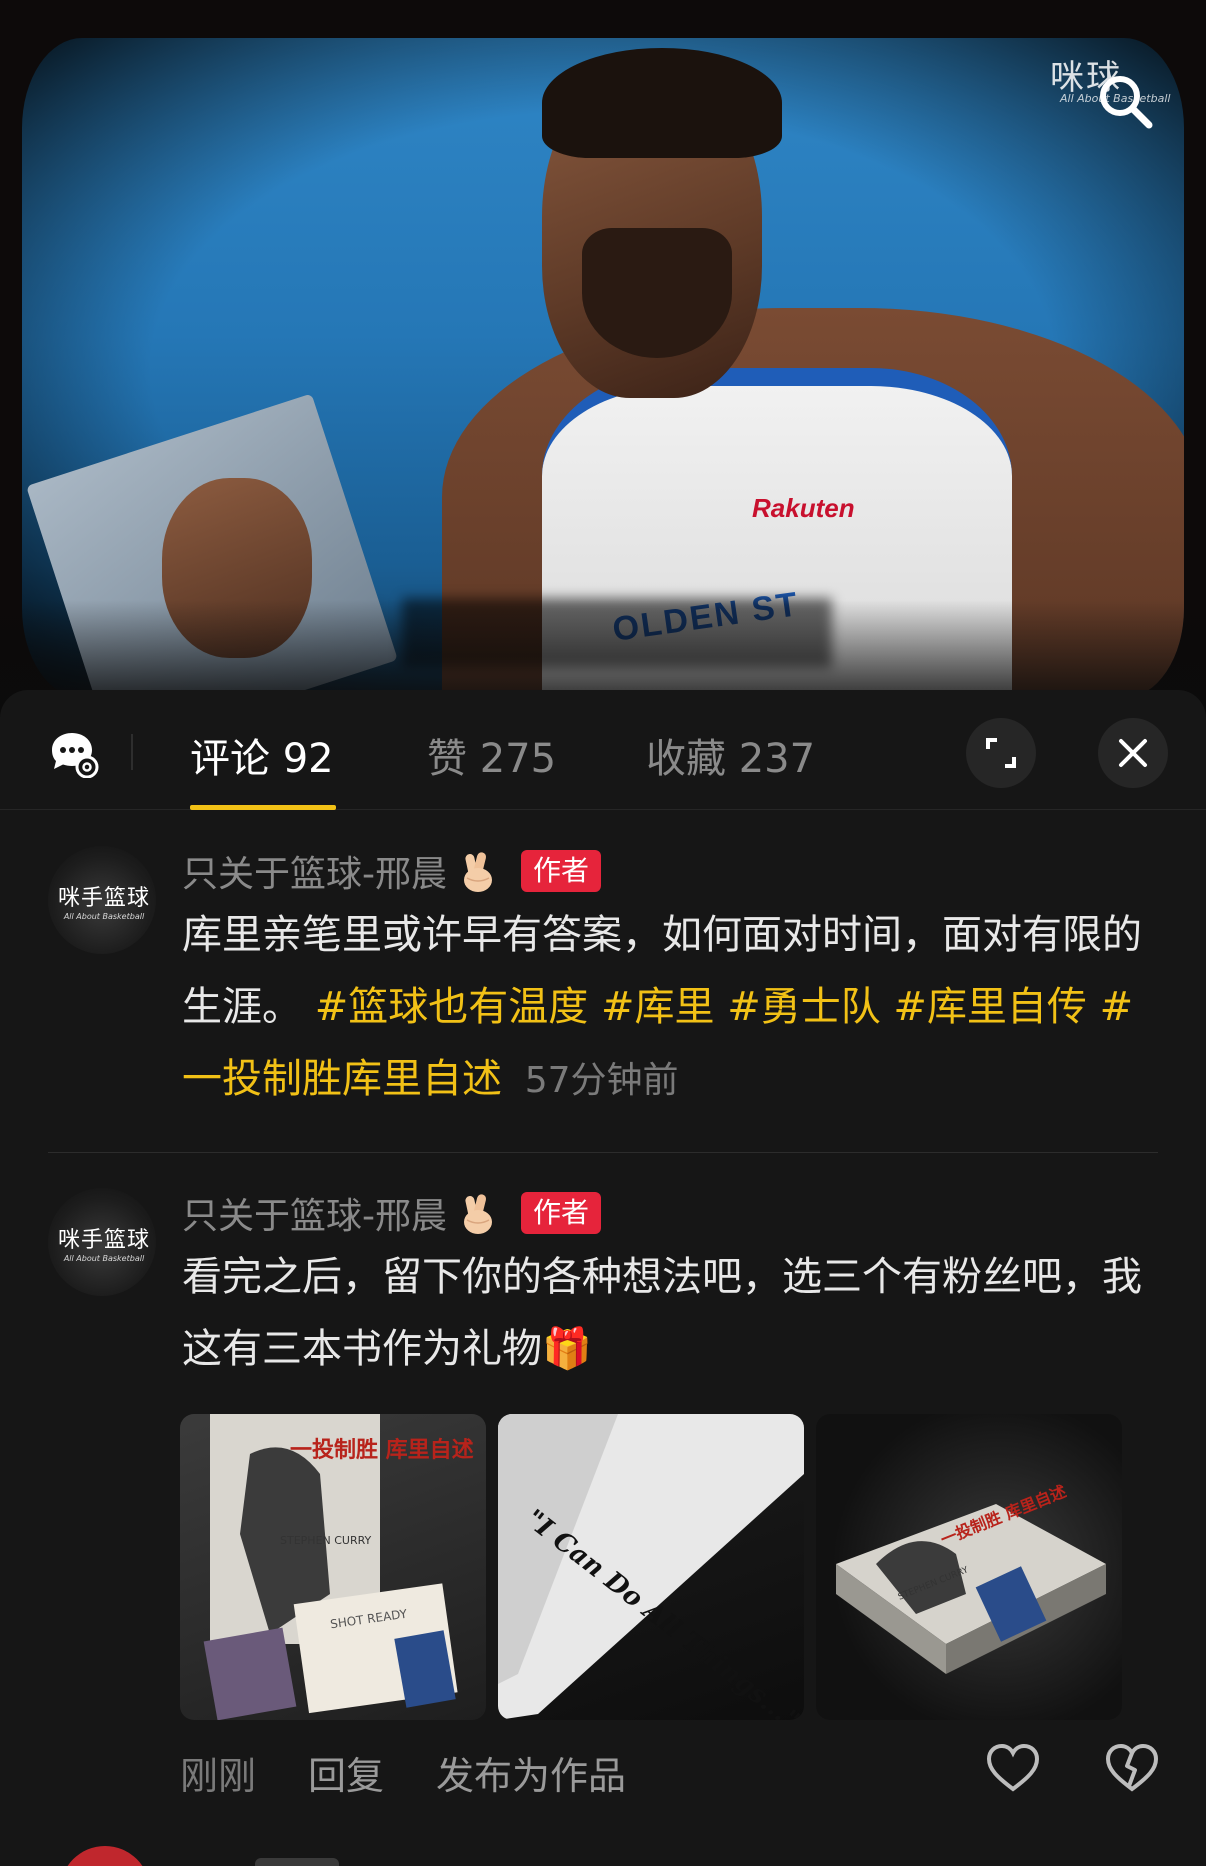 The image size is (1206, 1866). What do you see at coordinates (452, 1007) in the screenshot?
I see `hashtag-link: #篮球也有温度` at bounding box center [452, 1007].